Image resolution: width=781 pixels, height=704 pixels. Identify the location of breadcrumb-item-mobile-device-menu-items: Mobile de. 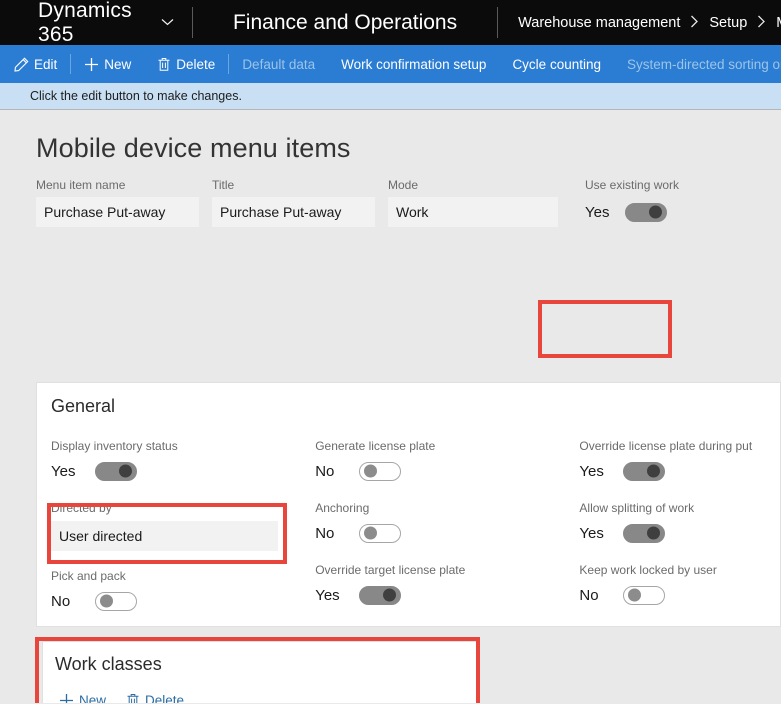
(778, 23).